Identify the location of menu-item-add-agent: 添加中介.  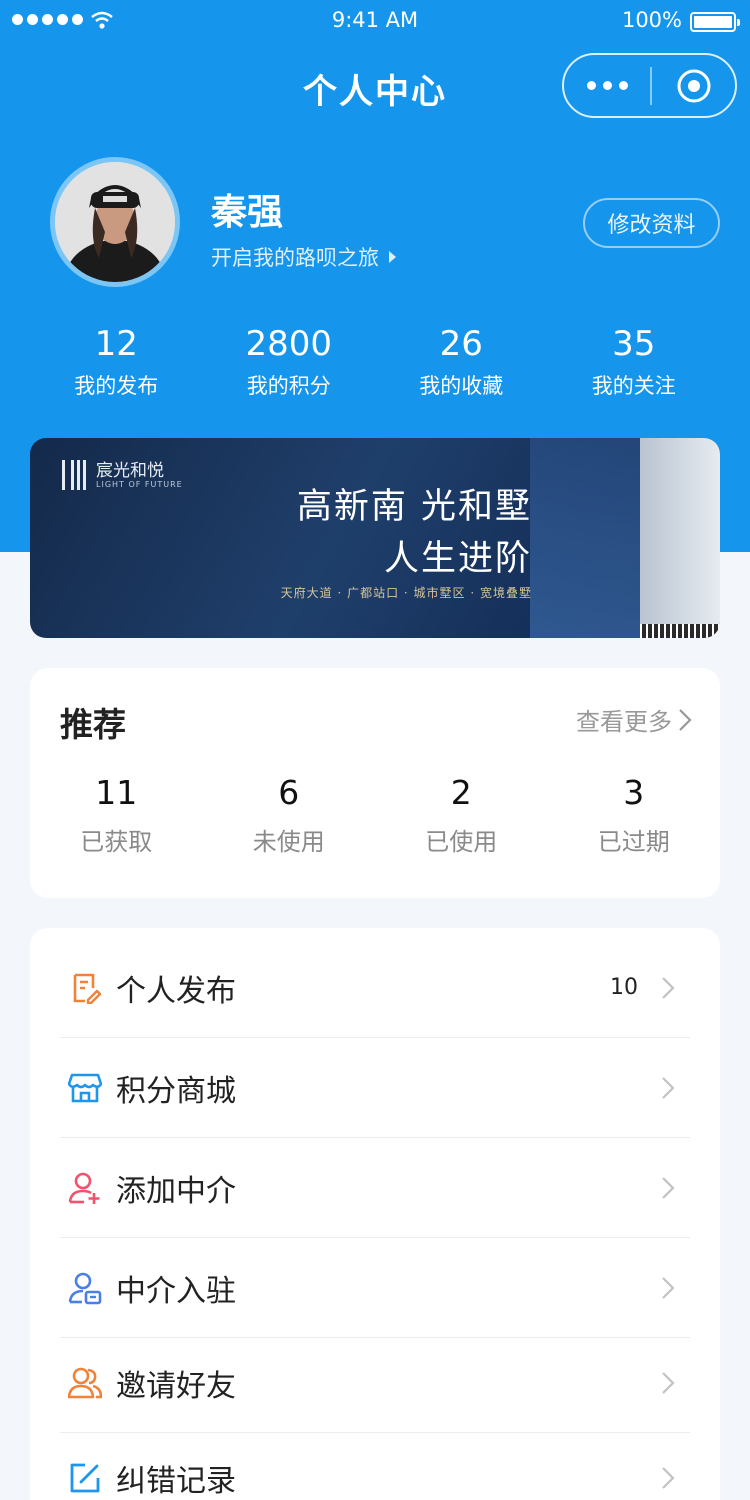
(375, 1188).